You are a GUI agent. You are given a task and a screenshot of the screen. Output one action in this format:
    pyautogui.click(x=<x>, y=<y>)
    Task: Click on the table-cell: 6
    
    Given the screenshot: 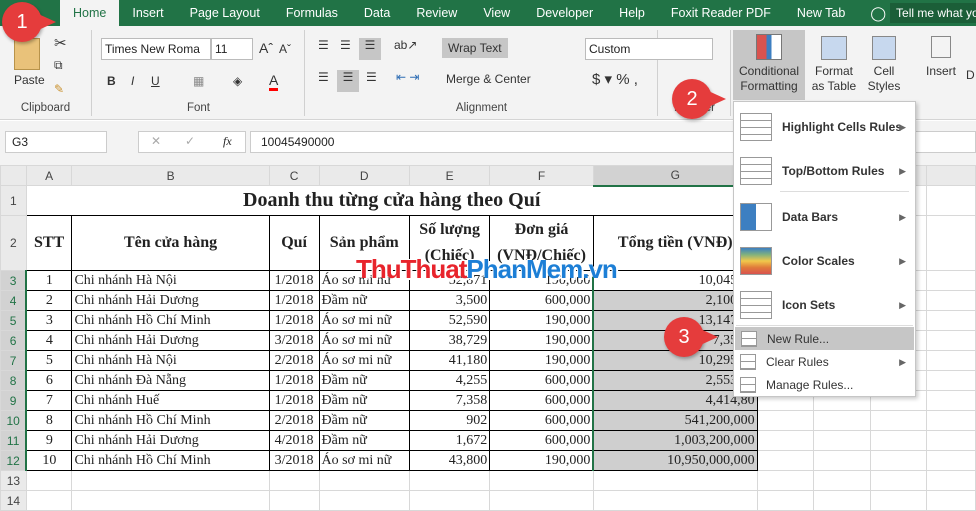 What is the action you would take?
    pyautogui.click(x=49, y=380)
    